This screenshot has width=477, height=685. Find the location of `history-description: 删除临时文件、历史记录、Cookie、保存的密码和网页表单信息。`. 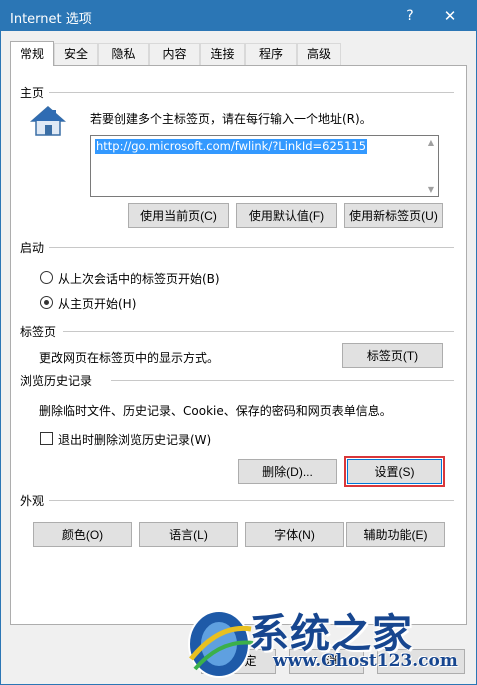

history-description: 删除临时文件、历史记录、Cookie、保存的密码和网页表单信息。 is located at coordinates (215, 411).